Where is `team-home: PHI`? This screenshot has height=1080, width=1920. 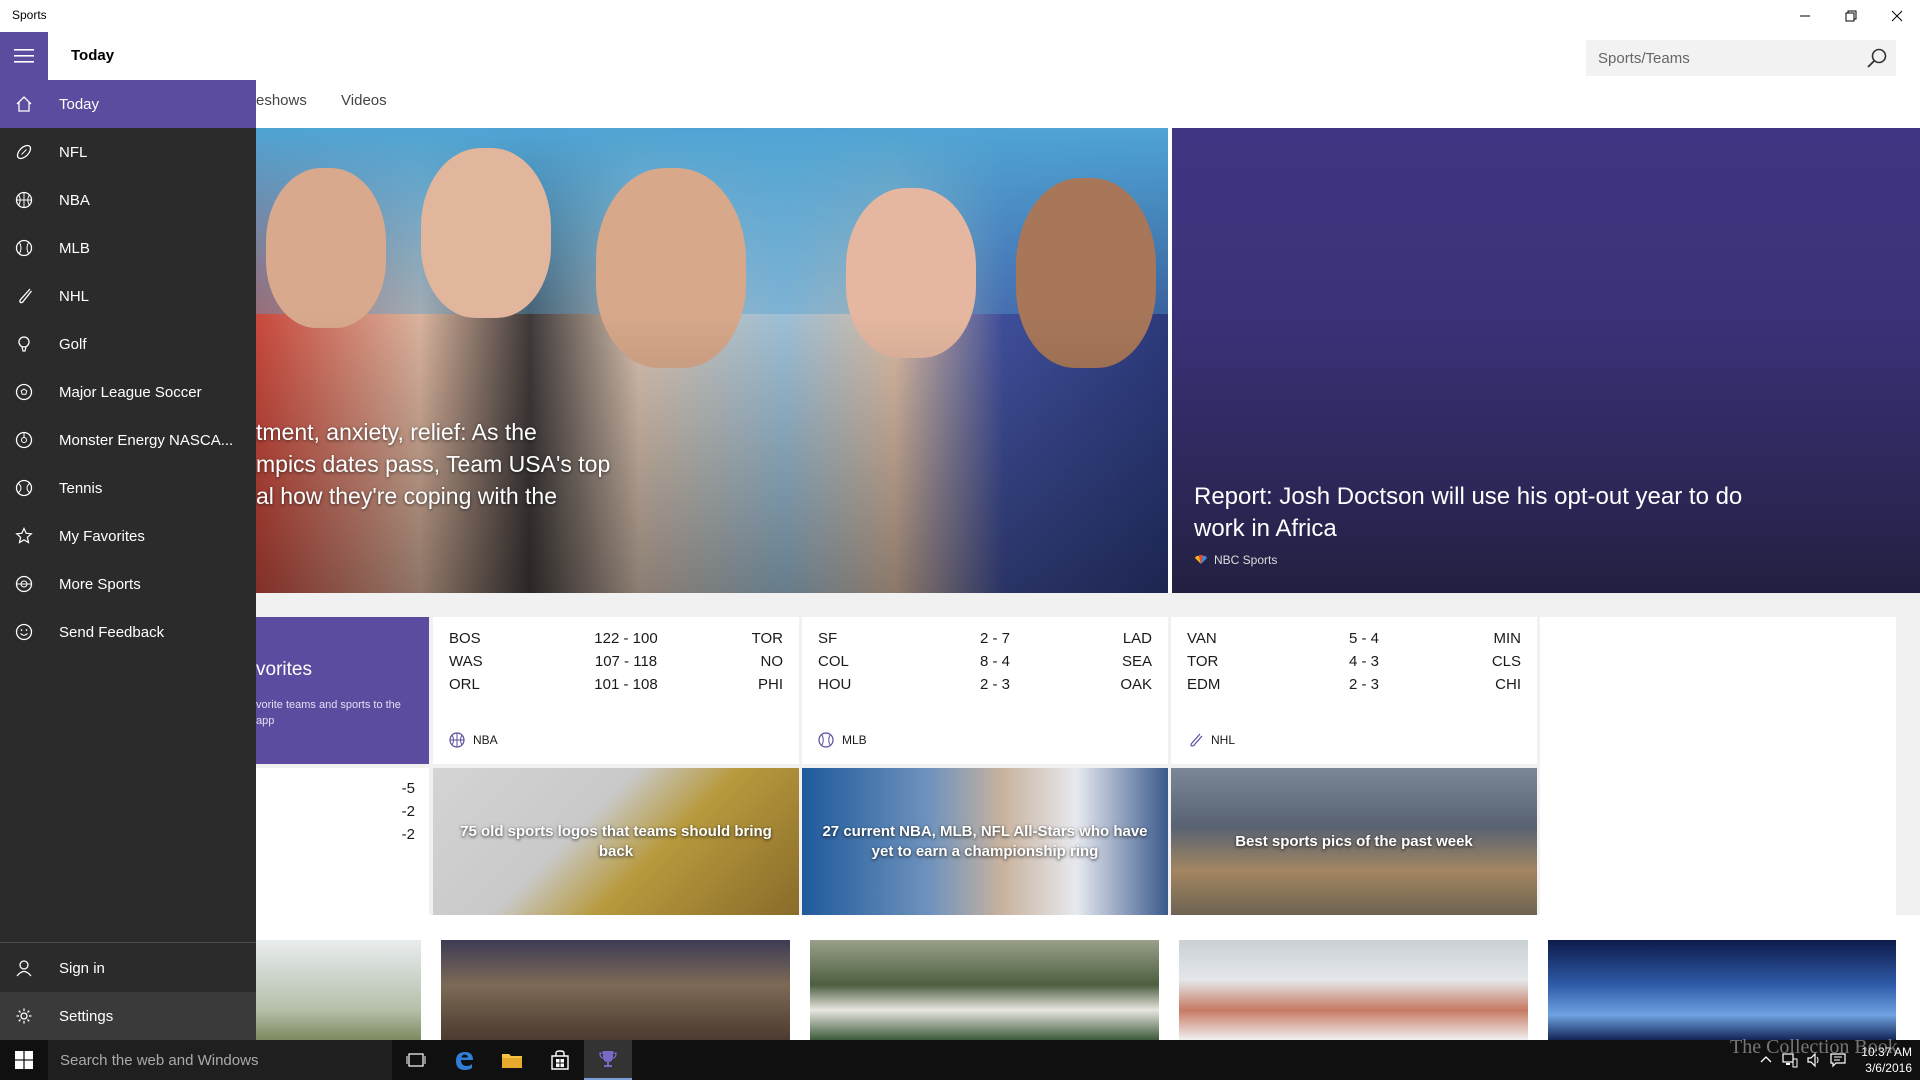 team-home: PHI is located at coordinates (770, 684).